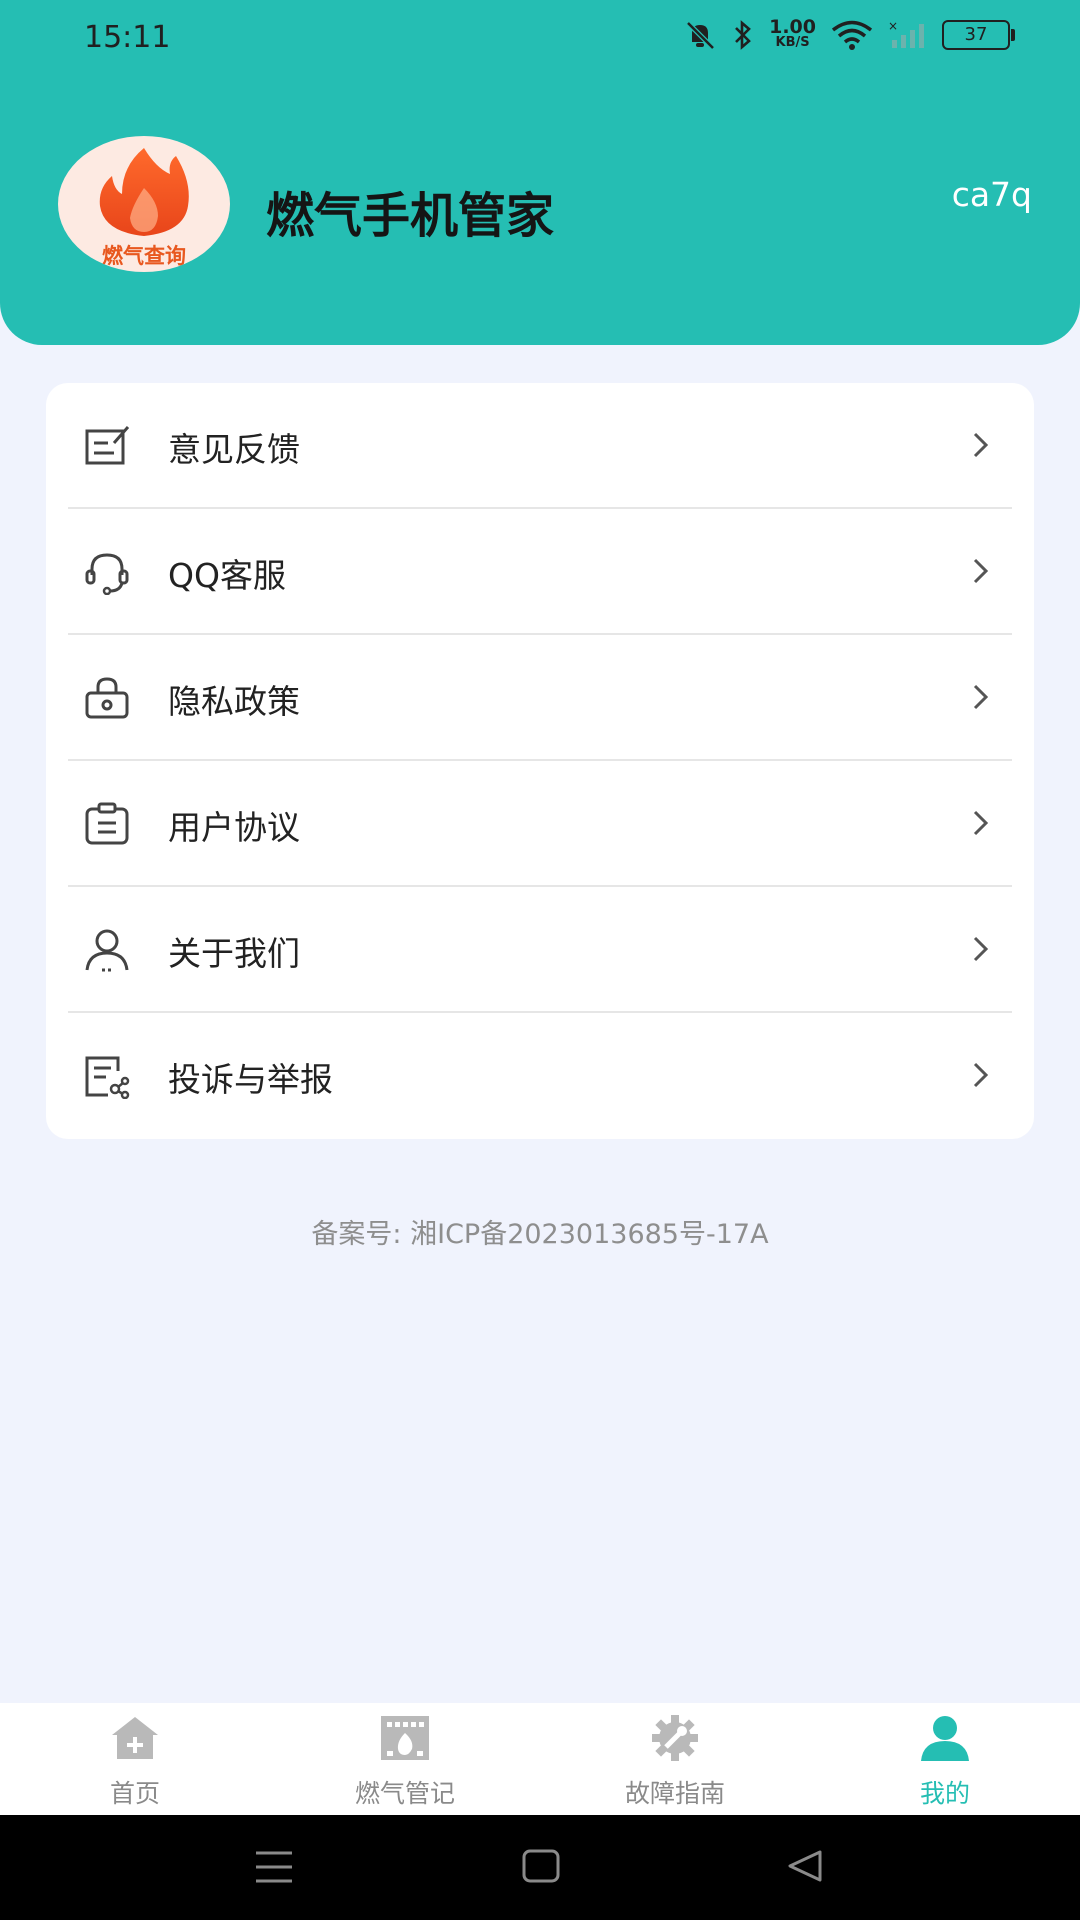 Image resolution: width=1080 pixels, height=1920 pixels. I want to click on bluetooth-icon, so click(743, 35).